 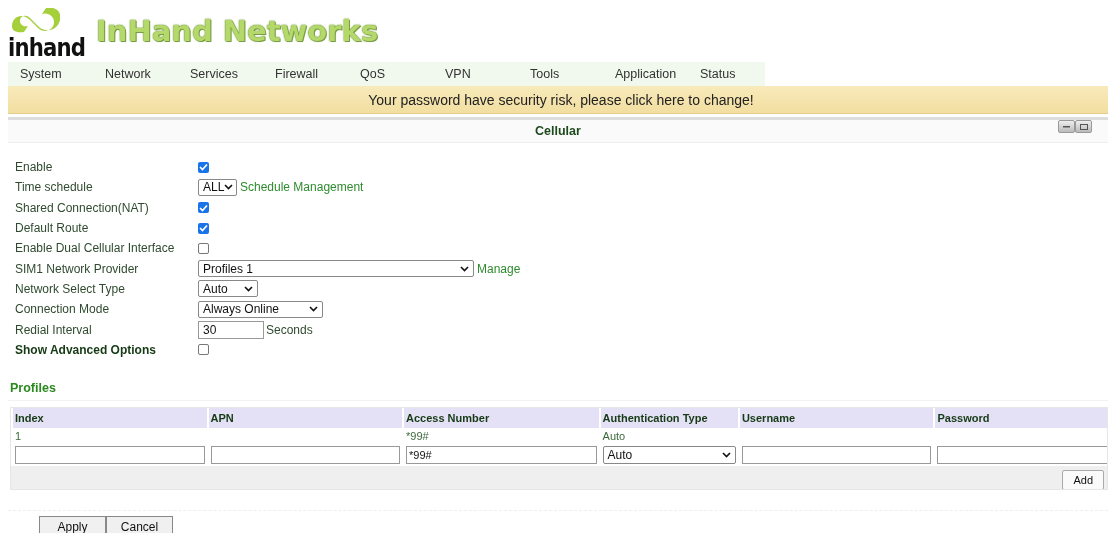 What do you see at coordinates (52, 228) in the screenshot?
I see `field-label: Default Route` at bounding box center [52, 228].